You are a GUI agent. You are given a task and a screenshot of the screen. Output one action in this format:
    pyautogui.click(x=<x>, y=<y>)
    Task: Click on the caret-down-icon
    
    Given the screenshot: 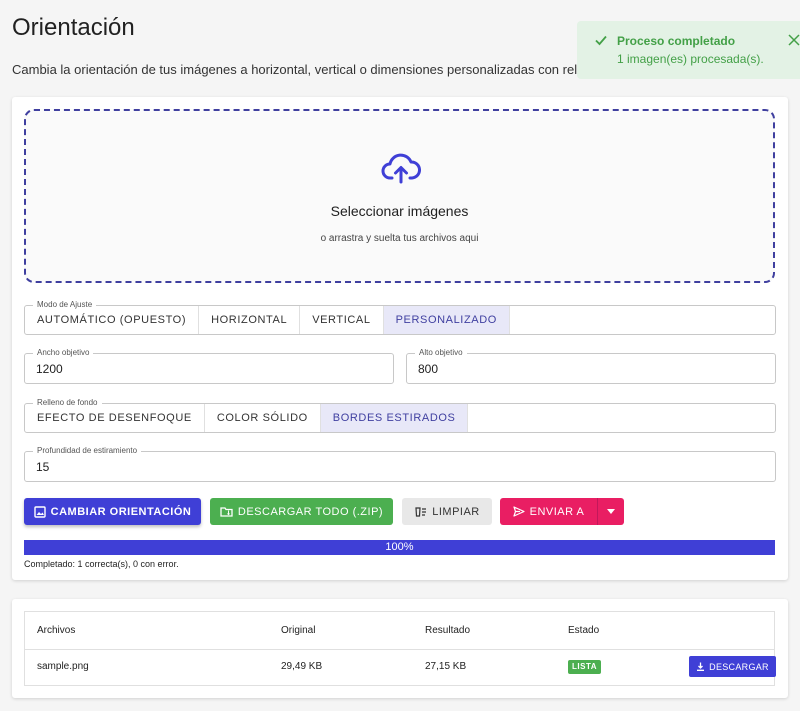 What is the action you would take?
    pyautogui.click(x=611, y=511)
    